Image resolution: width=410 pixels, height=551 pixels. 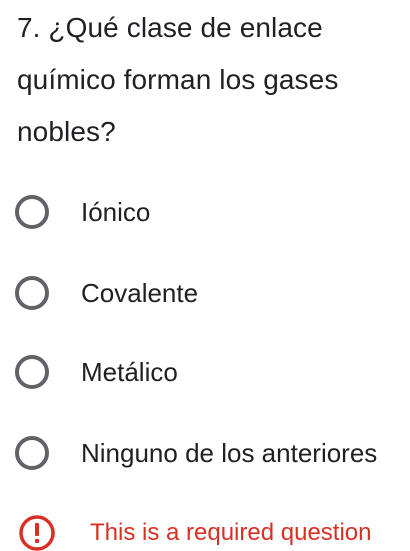 What do you see at coordinates (231, 532) in the screenshot?
I see `error-message: This is a required question` at bounding box center [231, 532].